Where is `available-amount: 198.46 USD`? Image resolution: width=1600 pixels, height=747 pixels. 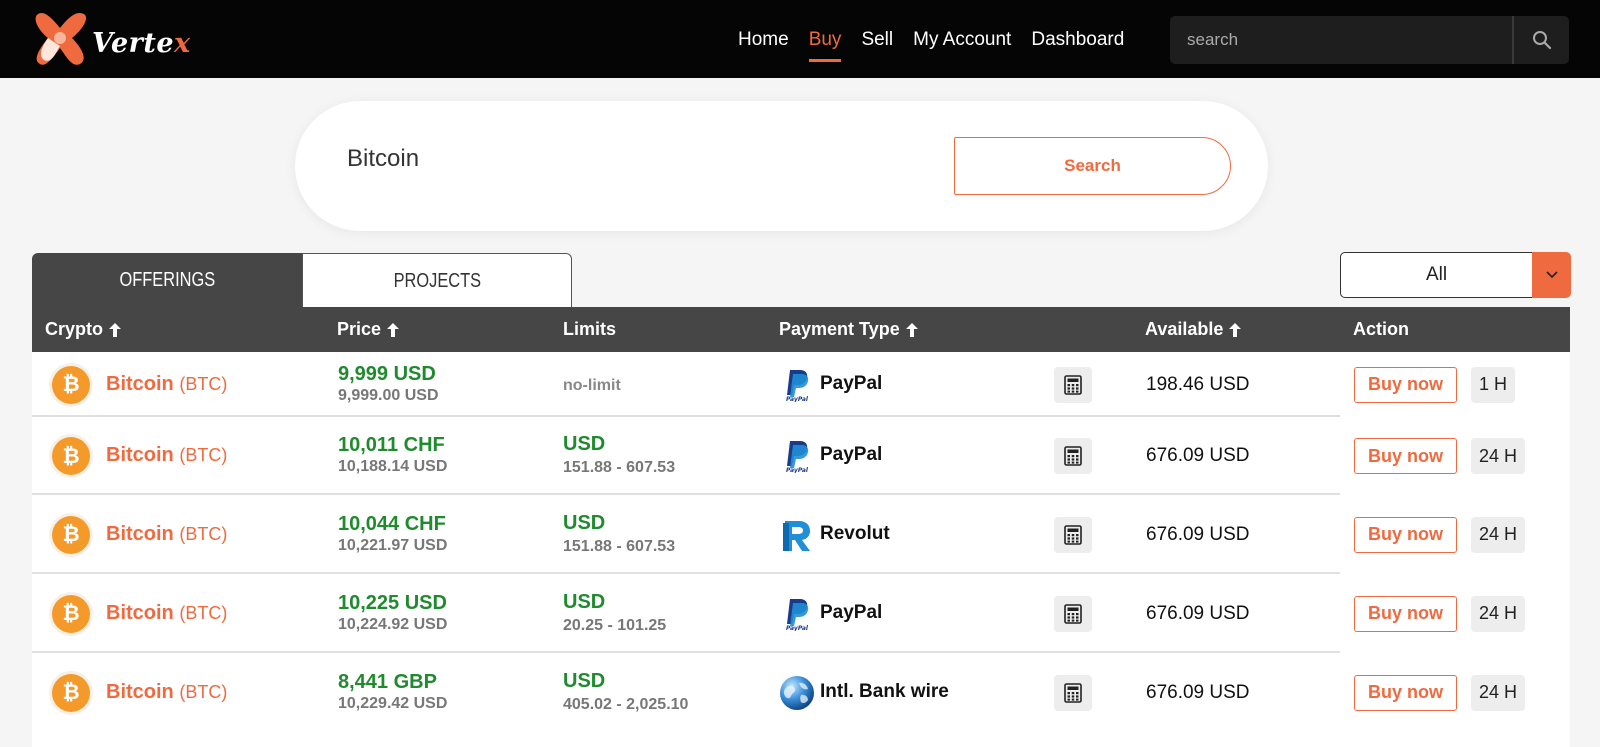 available-amount: 198.46 USD is located at coordinates (1198, 384).